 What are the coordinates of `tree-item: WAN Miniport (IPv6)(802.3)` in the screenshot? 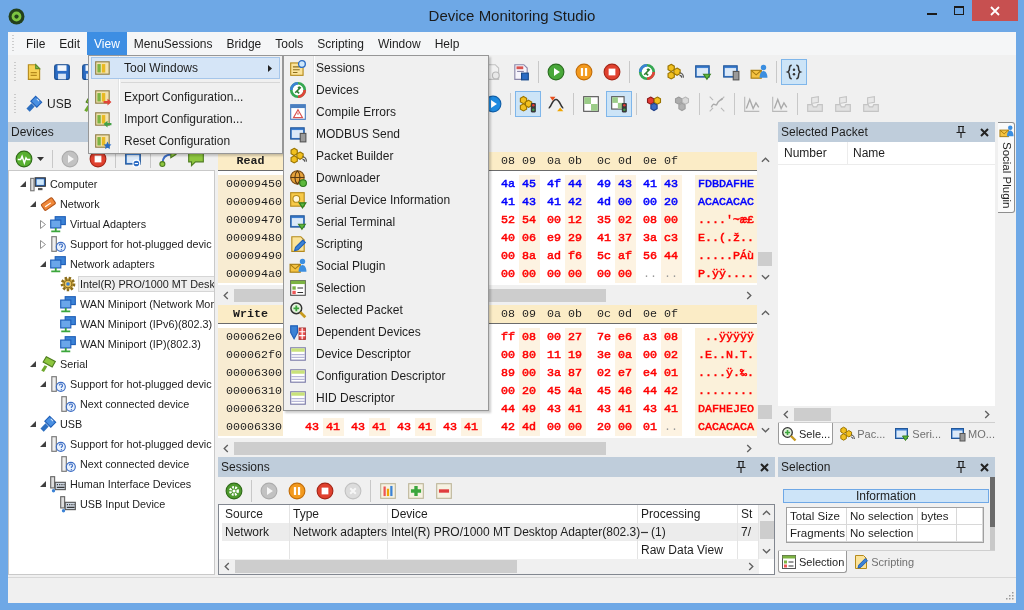 It's located at (146, 324).